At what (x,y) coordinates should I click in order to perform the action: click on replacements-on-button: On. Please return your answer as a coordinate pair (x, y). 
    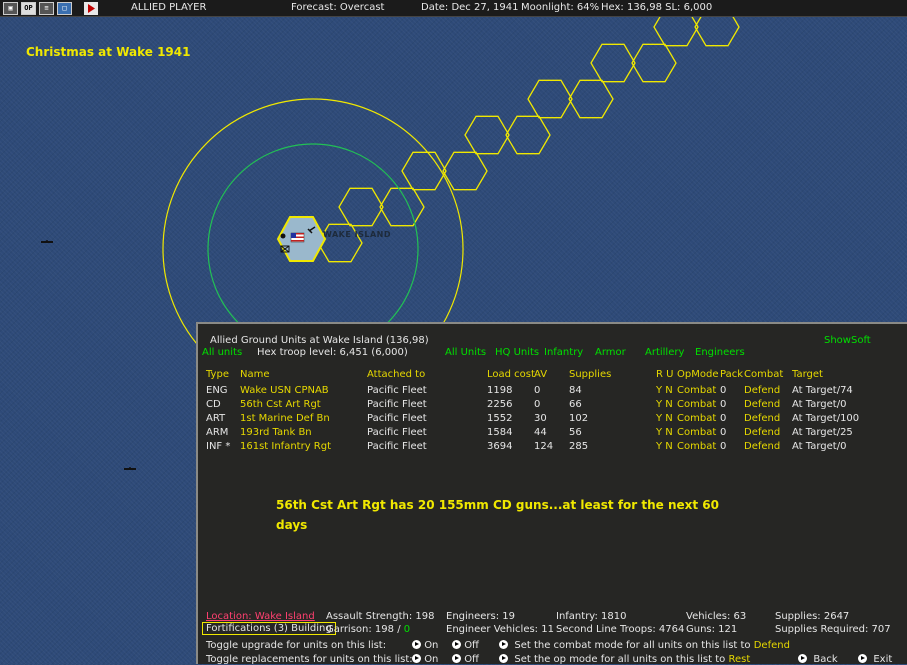
    Looking at the image, I should click on (425, 659).